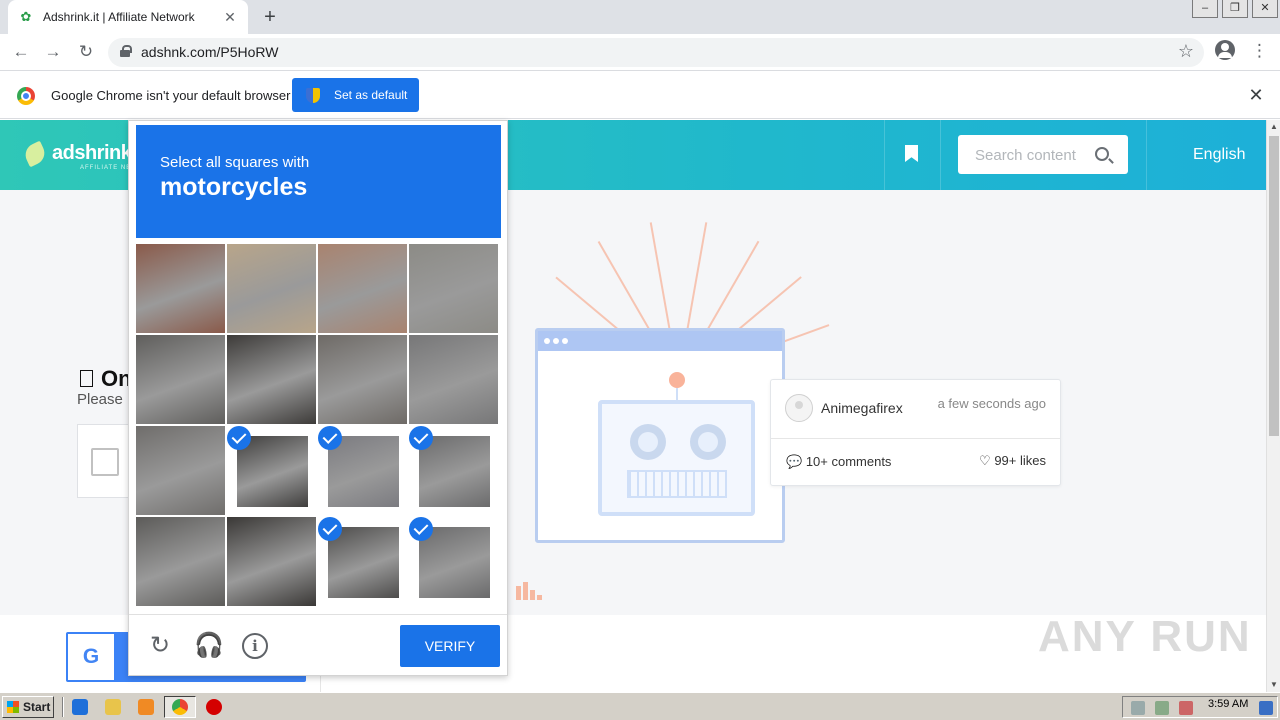 This screenshot has height=720, width=1280. I want to click on audio-challenge-icon: 🎧, so click(209, 646).